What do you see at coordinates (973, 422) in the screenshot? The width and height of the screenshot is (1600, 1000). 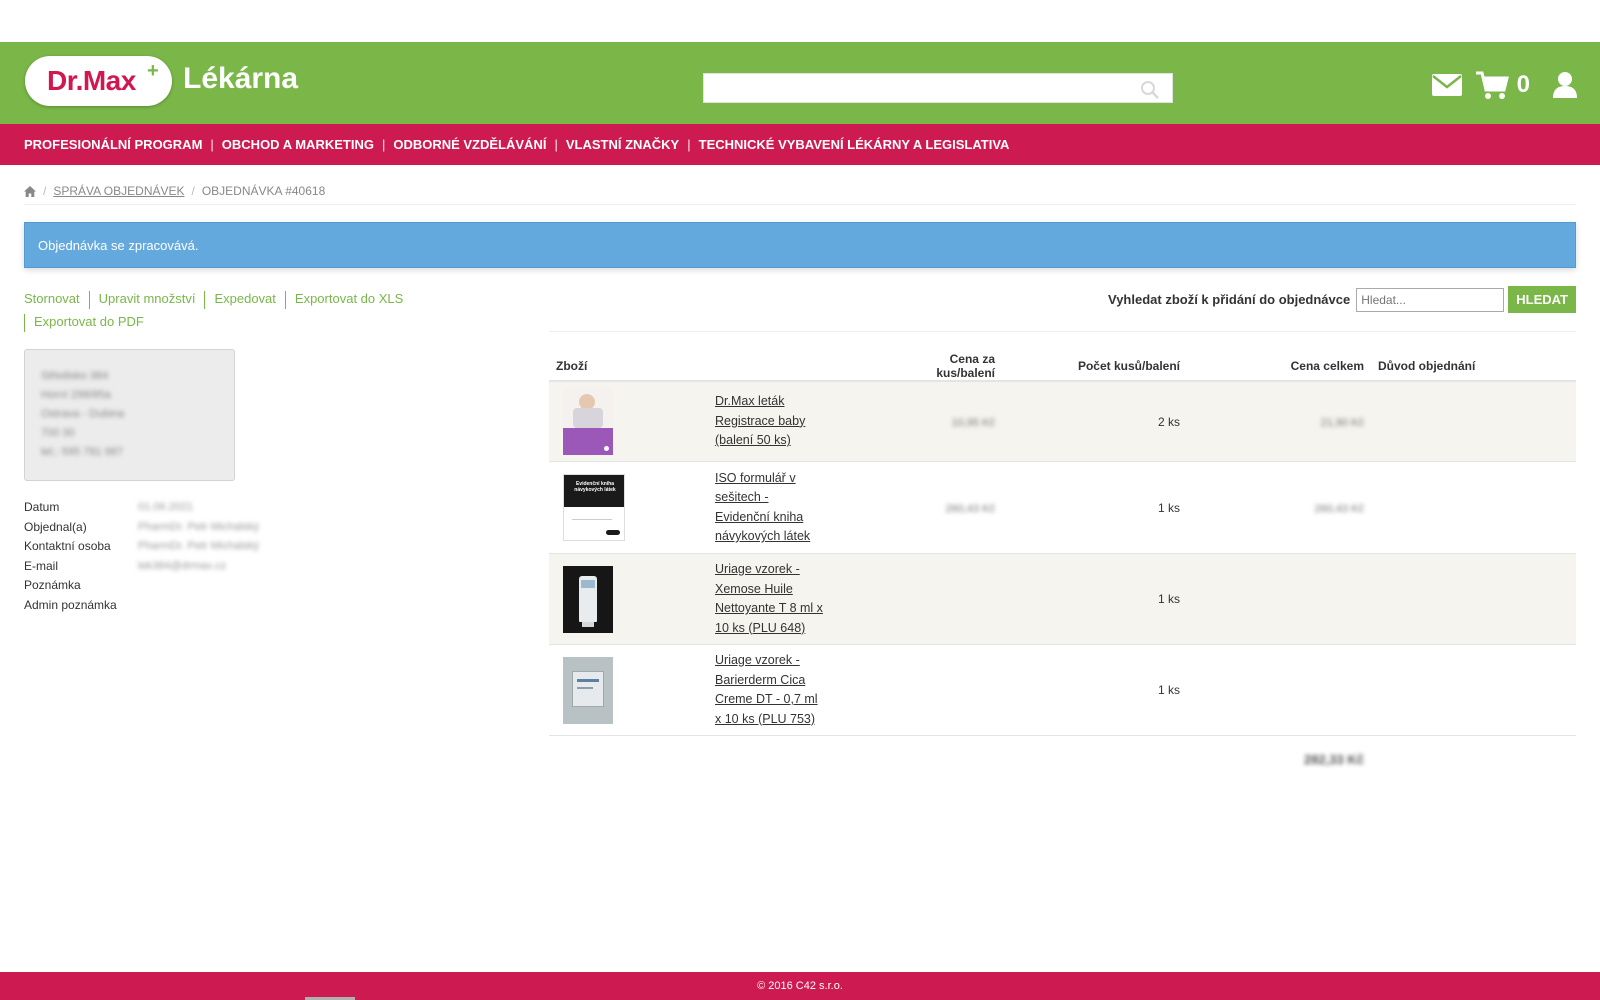 I see `unit-price: 10,95 Kč` at bounding box center [973, 422].